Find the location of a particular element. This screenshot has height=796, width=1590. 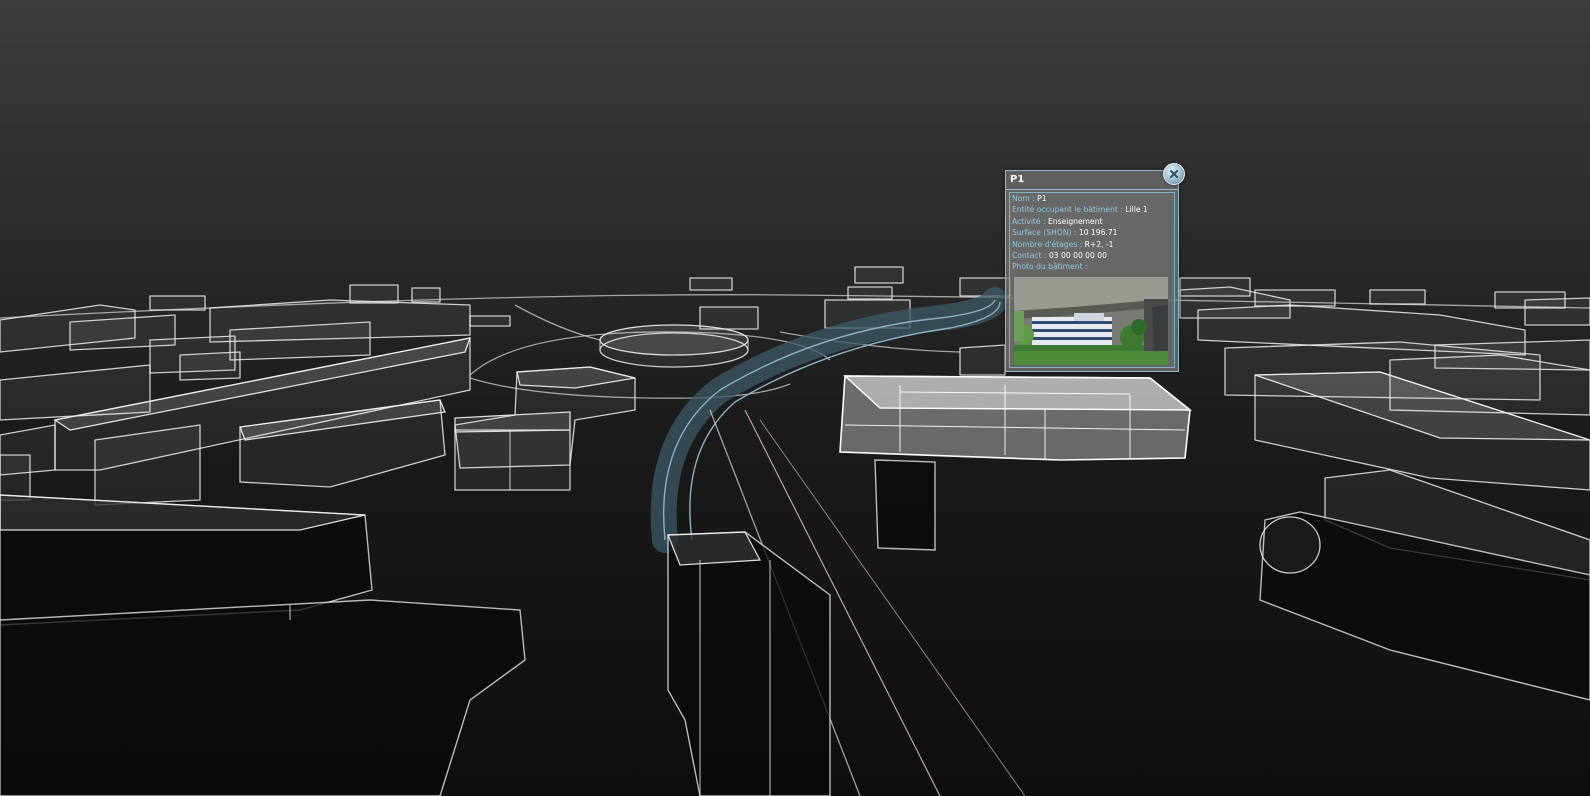

info-row-photo: Photo du bâtiment : is located at coordinates (1092, 266).